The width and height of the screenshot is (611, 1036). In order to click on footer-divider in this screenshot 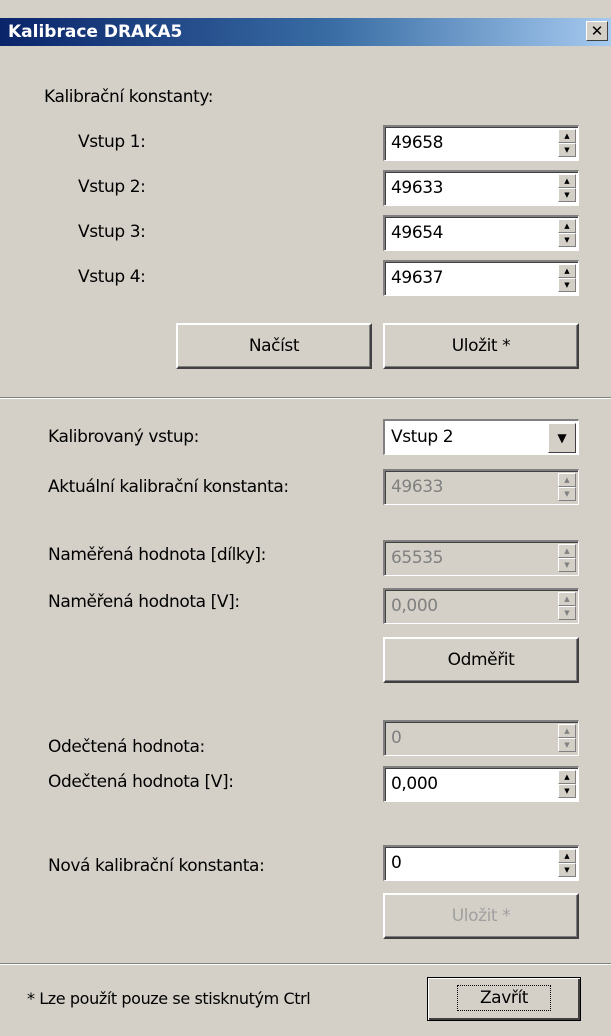, I will do `click(305, 964)`.